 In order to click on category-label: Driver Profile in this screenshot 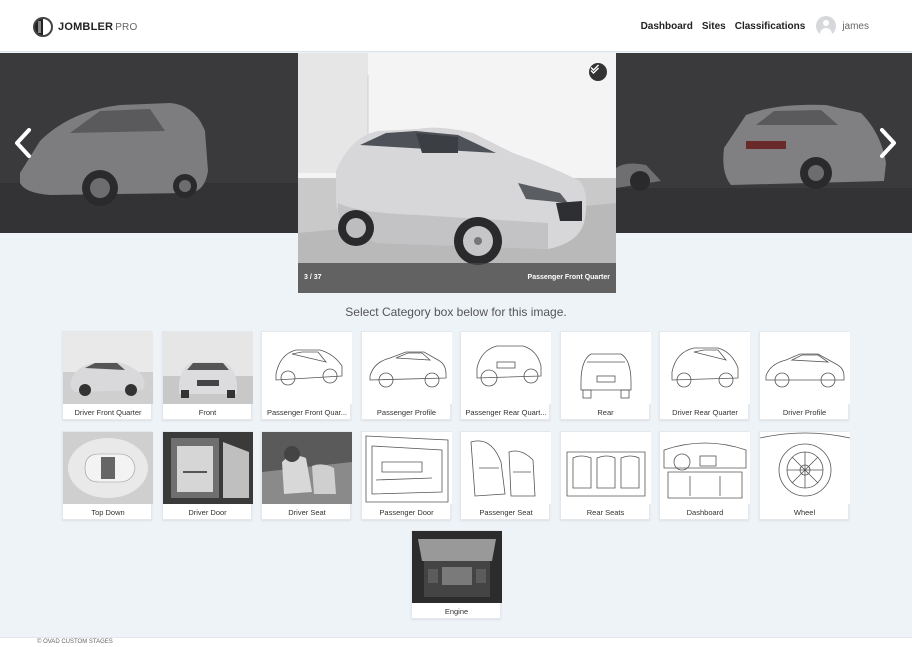, I will do `click(804, 412)`.